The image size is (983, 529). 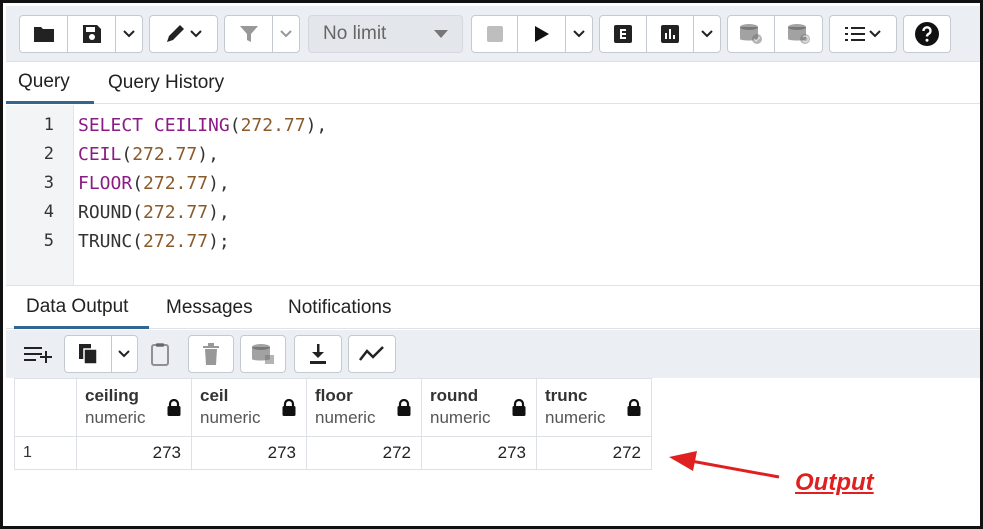 I want to click on grid-corner-cell, so click(x=45, y=407).